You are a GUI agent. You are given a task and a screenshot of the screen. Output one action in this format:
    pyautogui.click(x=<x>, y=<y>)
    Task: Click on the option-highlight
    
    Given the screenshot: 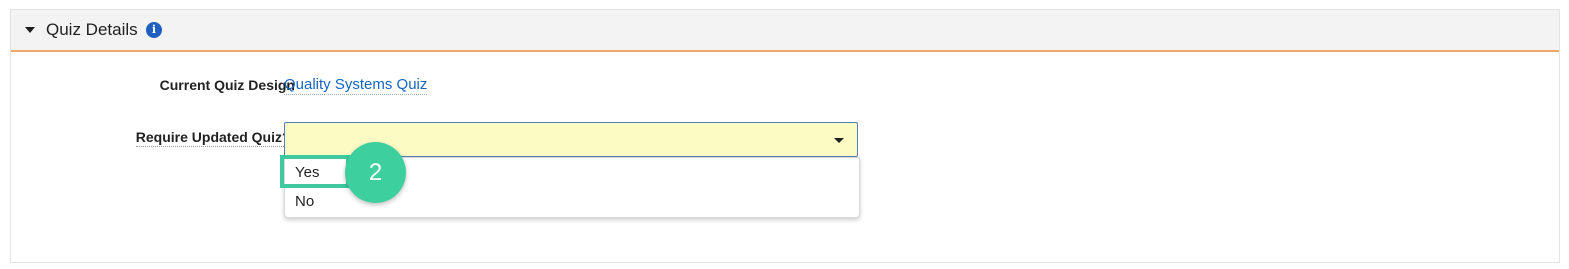 What is the action you would take?
    pyautogui.click(x=315, y=171)
    